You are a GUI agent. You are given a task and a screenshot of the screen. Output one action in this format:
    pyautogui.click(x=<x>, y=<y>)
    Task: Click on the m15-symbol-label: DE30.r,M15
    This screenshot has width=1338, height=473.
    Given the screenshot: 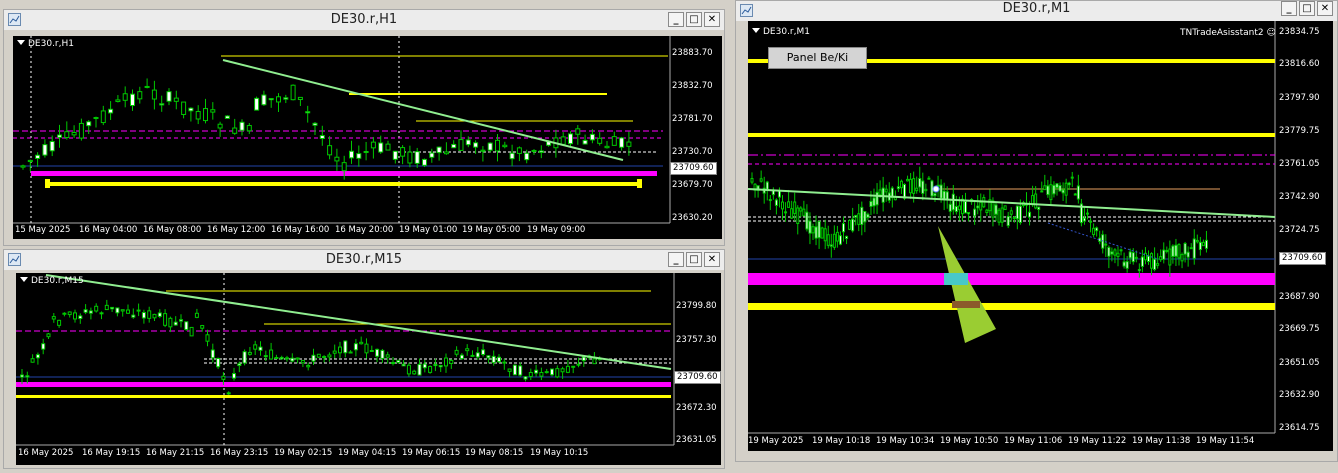 What is the action you would take?
    pyautogui.click(x=52, y=281)
    